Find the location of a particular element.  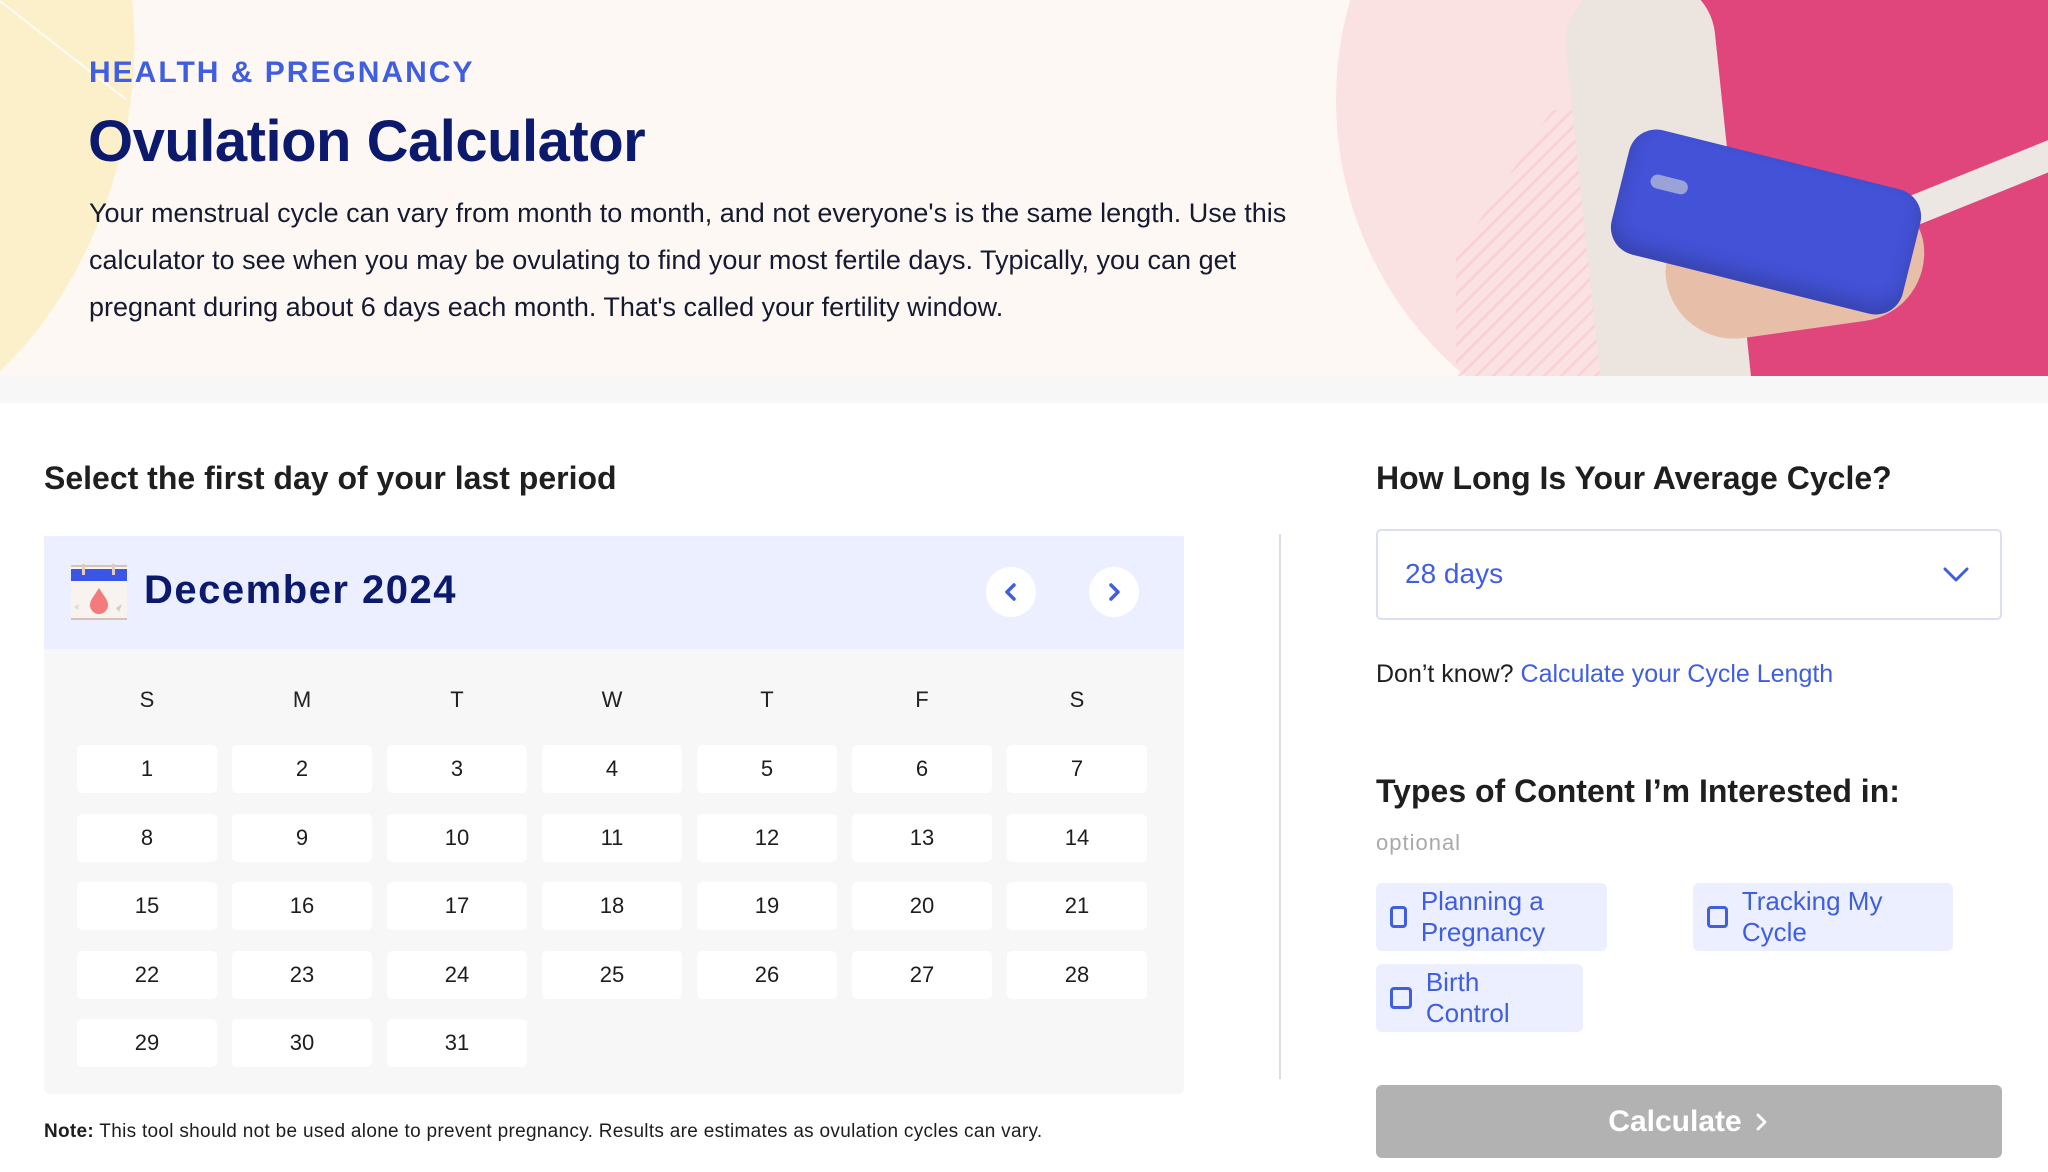

calendar-day: 25 is located at coordinates (612, 974).